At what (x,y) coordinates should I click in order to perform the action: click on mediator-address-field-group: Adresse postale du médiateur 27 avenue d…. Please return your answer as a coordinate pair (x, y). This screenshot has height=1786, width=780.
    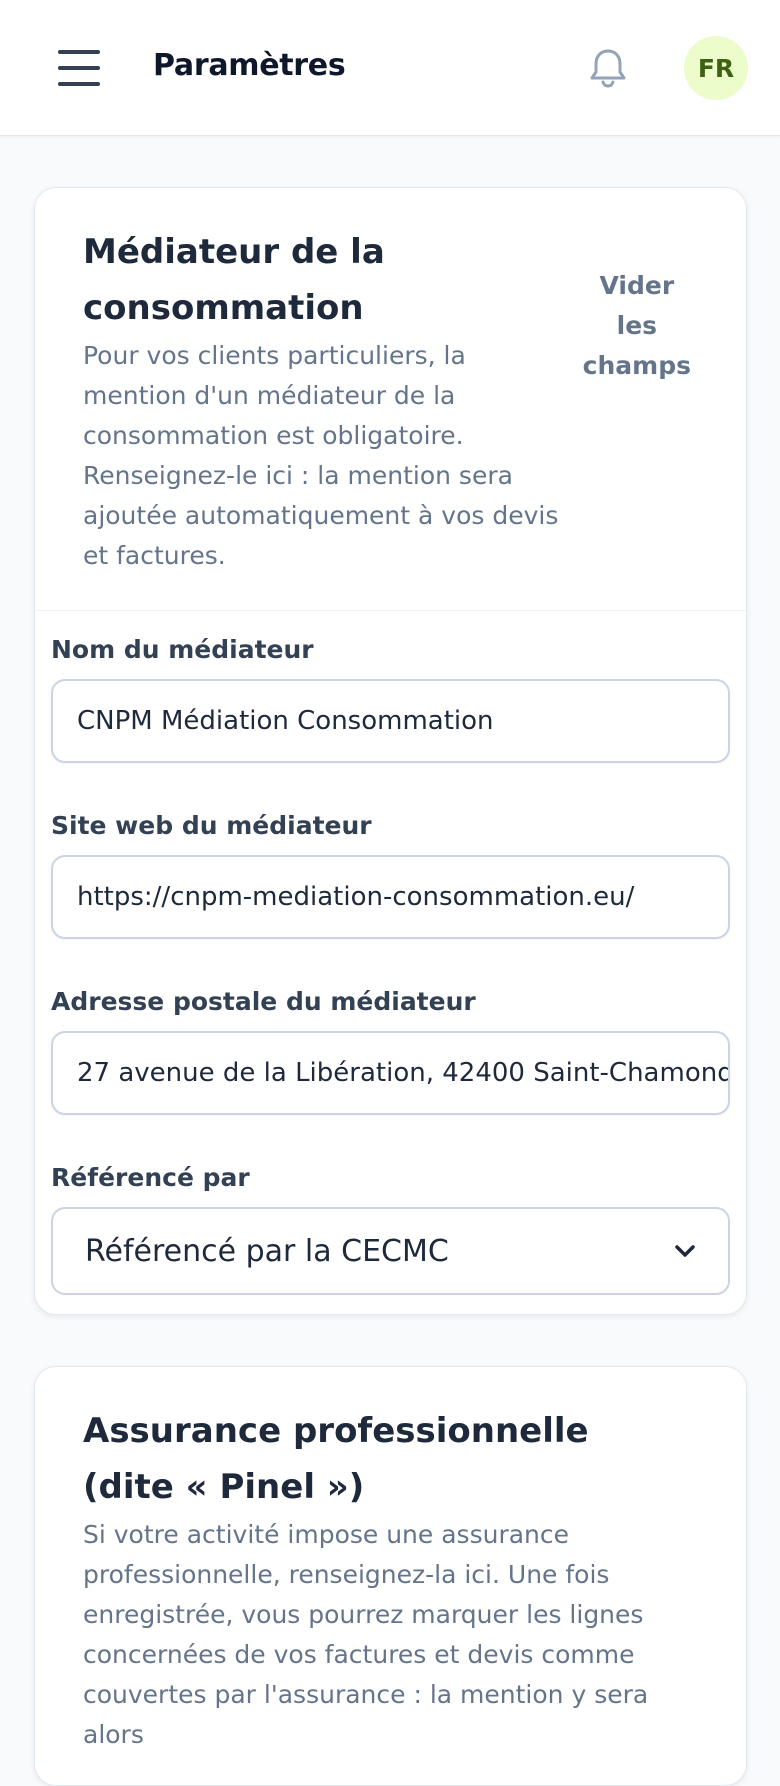
    Looking at the image, I should click on (390, 1050).